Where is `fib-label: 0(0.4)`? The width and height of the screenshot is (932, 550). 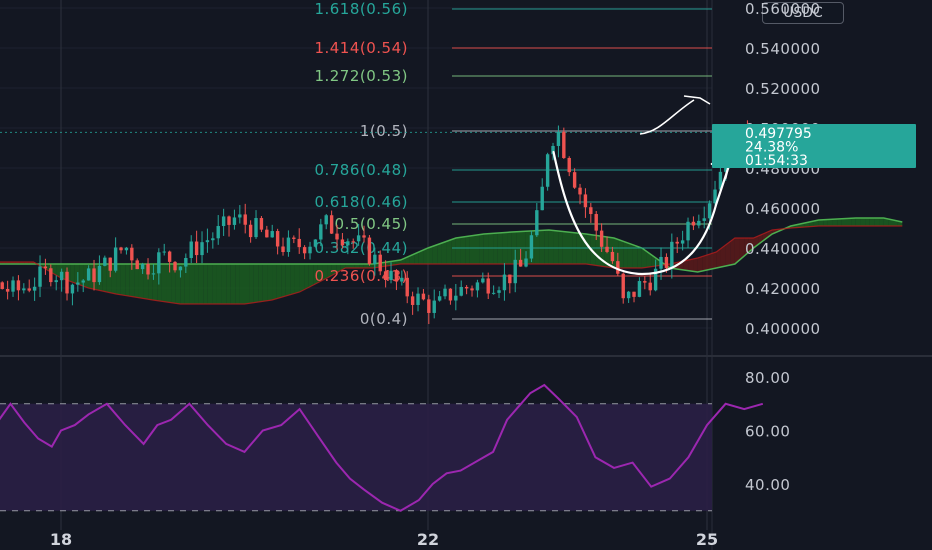
fib-label: 0(0.4) is located at coordinates (384, 319).